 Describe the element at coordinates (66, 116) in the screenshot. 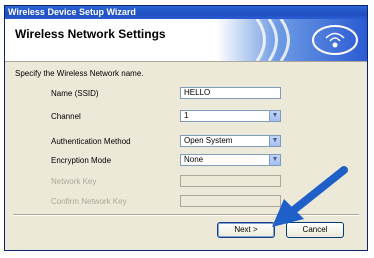

I see `channel-label: Channel` at that location.